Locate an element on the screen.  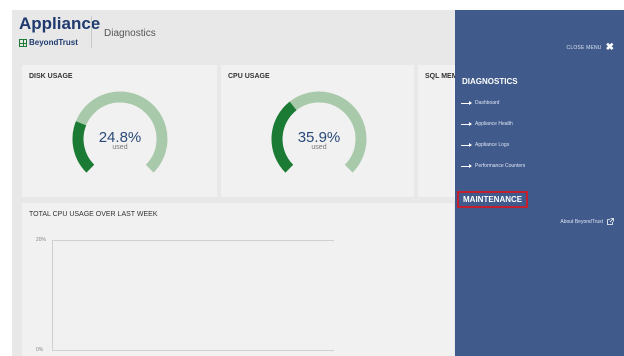
beyondtrust-logo-icon is located at coordinates (23, 42).